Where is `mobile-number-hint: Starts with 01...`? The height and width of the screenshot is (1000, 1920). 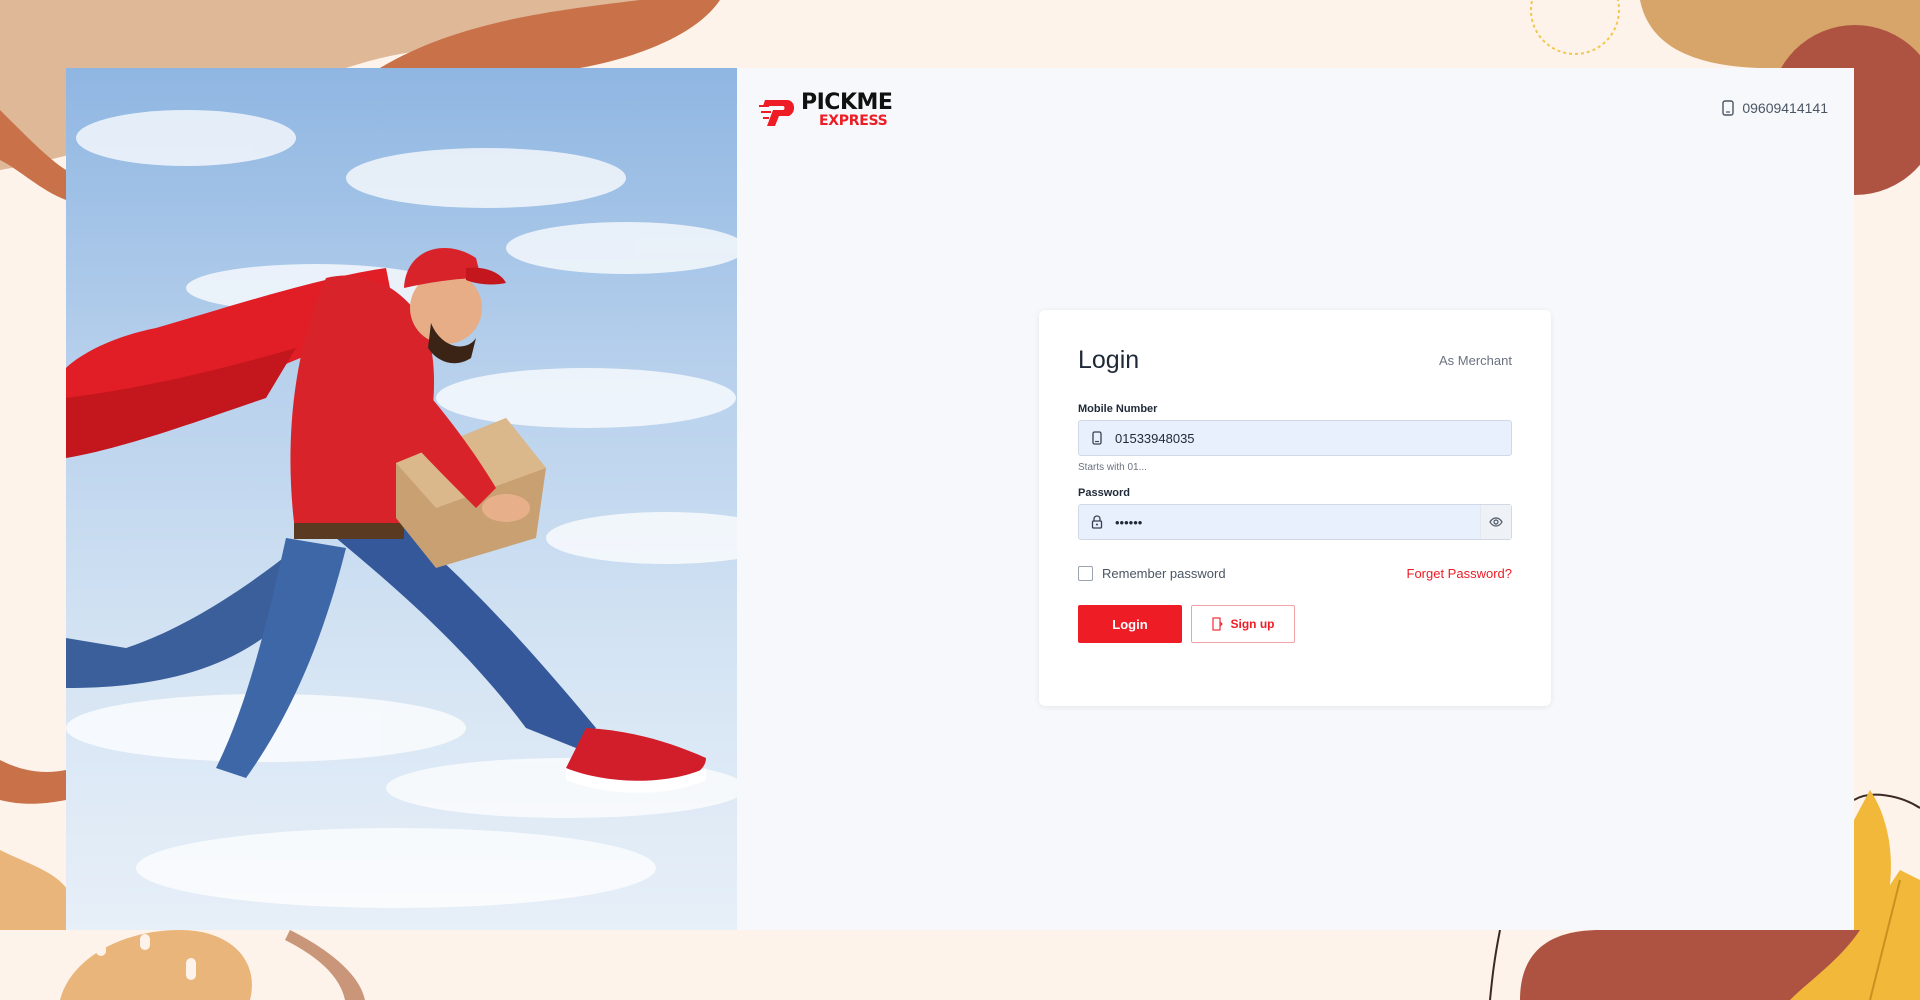
mobile-number-hint: Starts with 01... is located at coordinates (1112, 467).